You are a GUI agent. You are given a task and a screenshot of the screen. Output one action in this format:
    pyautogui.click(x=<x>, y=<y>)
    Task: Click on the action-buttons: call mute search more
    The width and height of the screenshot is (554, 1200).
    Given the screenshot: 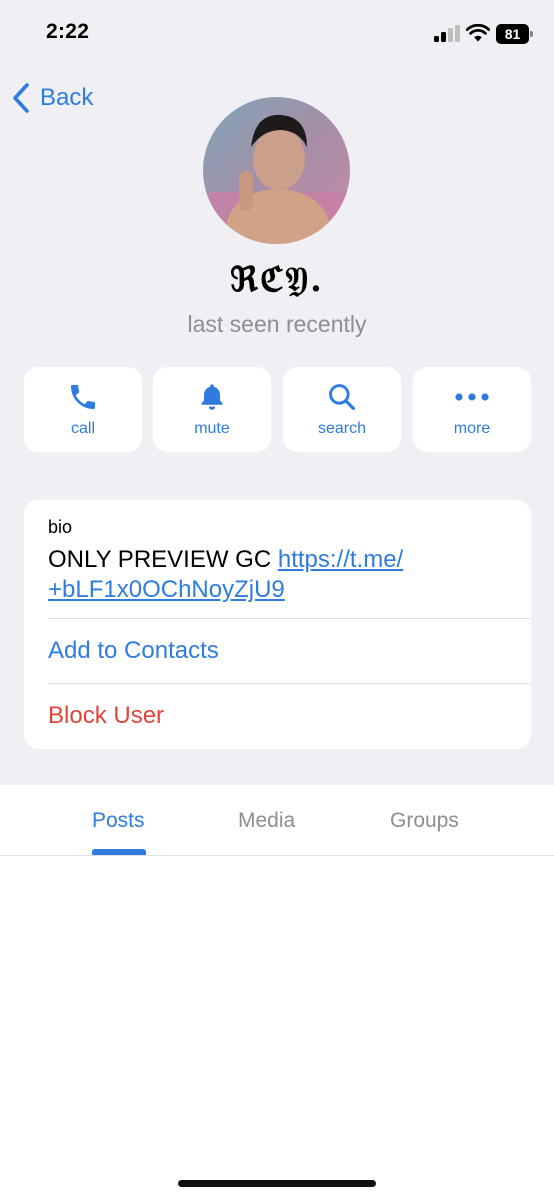 What is the action you would take?
    pyautogui.click(x=277, y=409)
    